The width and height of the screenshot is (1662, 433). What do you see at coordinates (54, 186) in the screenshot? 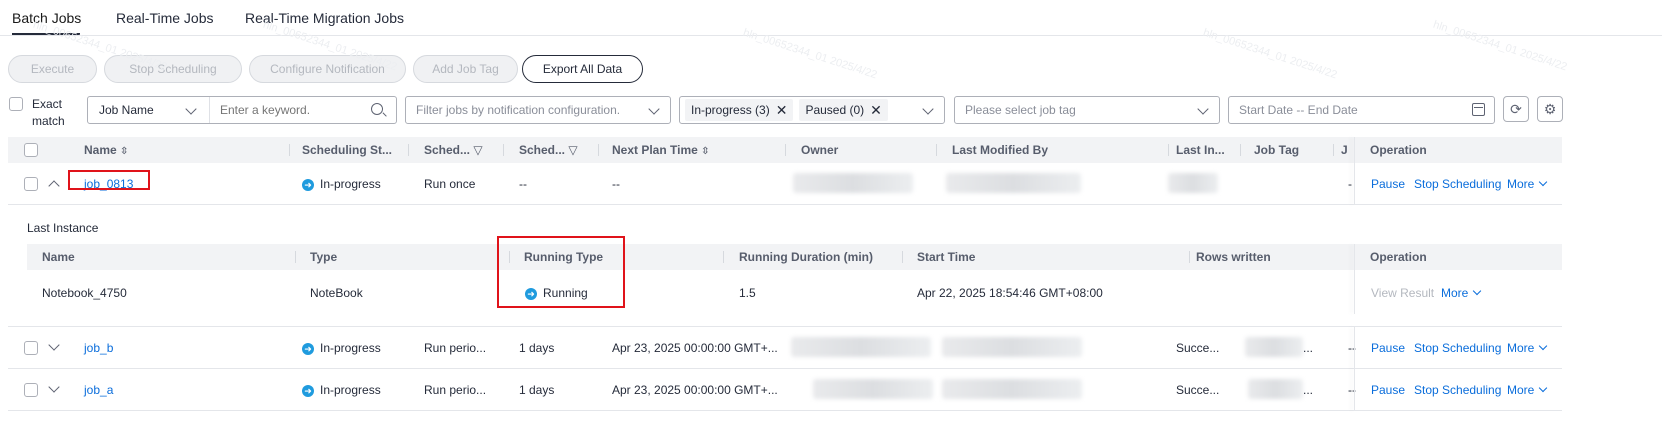
I see `chevron-up-icon` at bounding box center [54, 186].